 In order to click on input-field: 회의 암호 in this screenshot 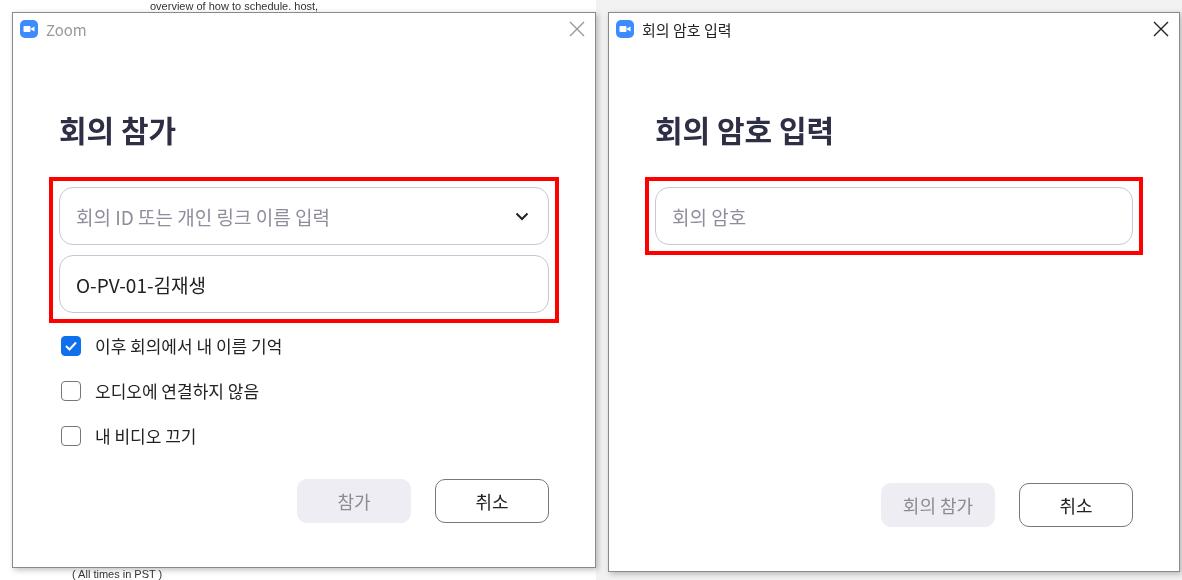, I will do `click(894, 216)`.